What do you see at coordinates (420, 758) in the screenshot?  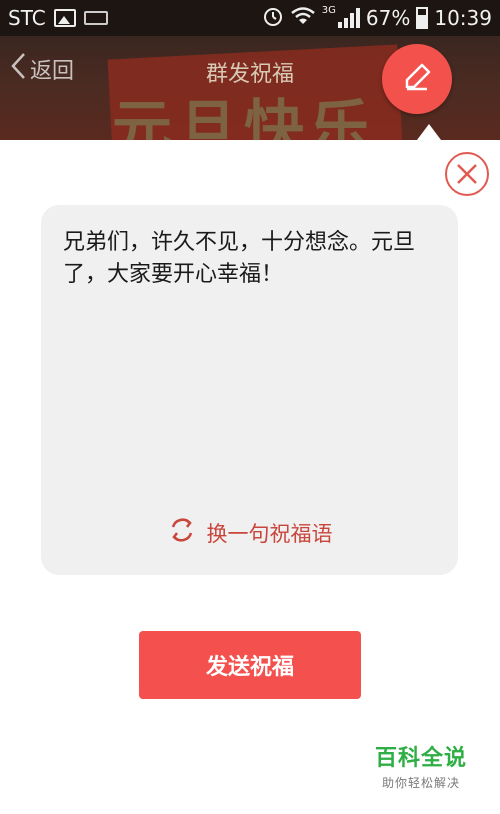 I see `watermark-title: 百科全说` at bounding box center [420, 758].